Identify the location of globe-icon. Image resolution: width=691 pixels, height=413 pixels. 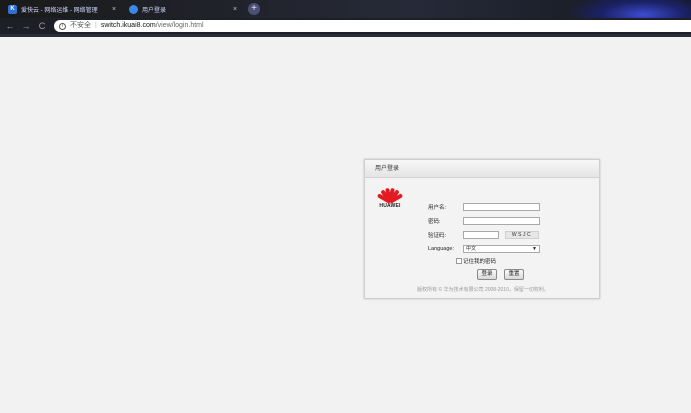
(133, 9).